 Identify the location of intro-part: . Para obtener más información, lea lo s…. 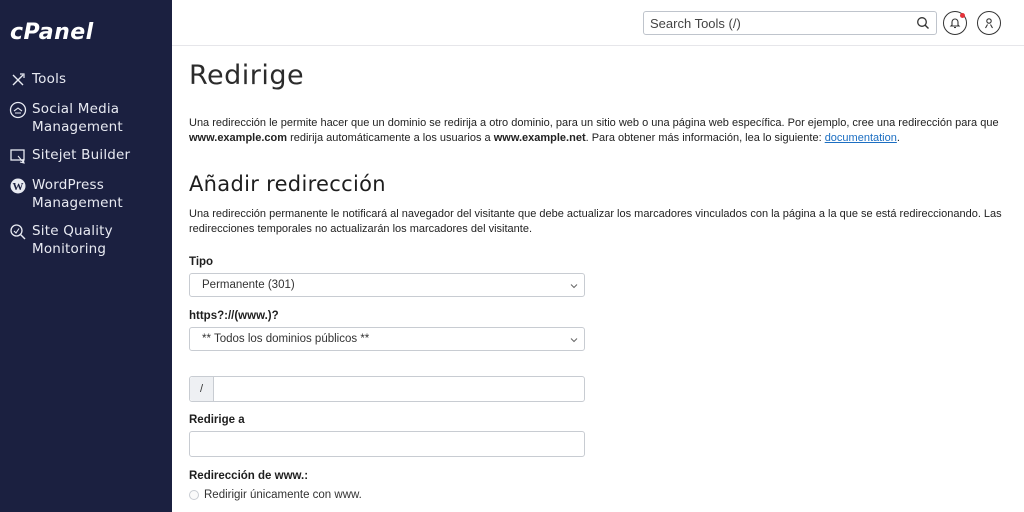
(705, 138).